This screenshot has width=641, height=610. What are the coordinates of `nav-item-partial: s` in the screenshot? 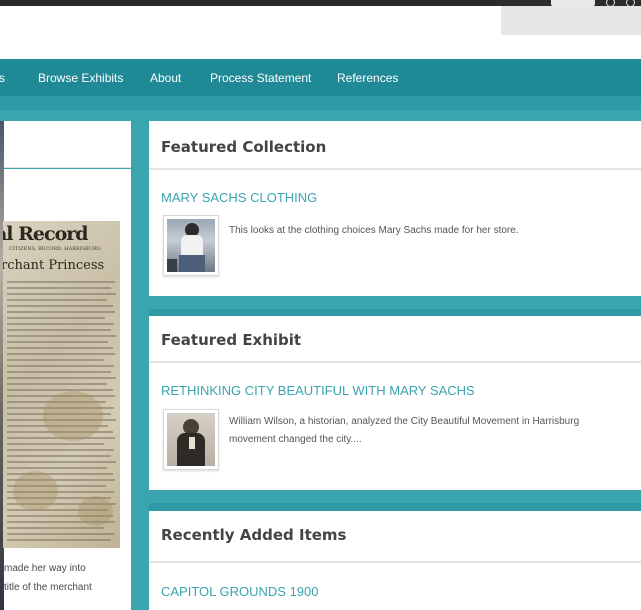 It's located at (2, 78).